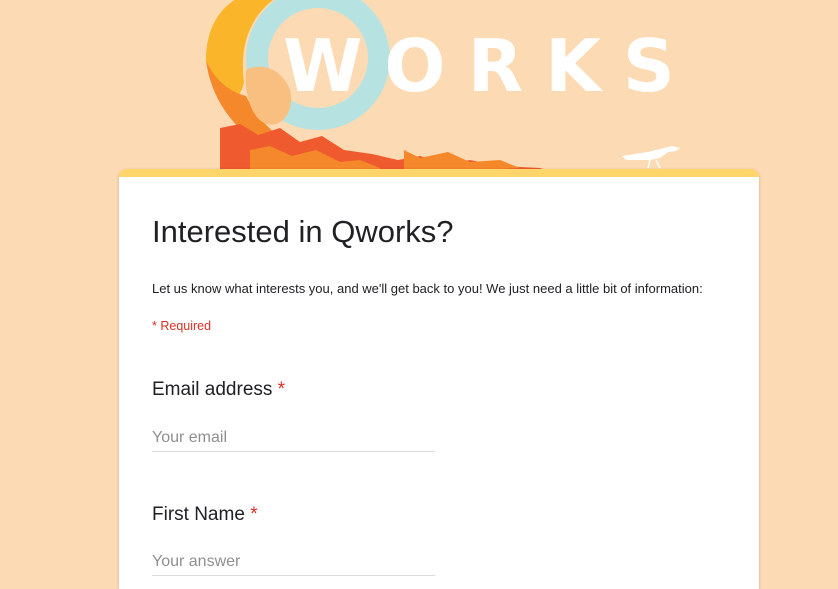  I want to click on first-name-question-label: First Name *, so click(205, 515).